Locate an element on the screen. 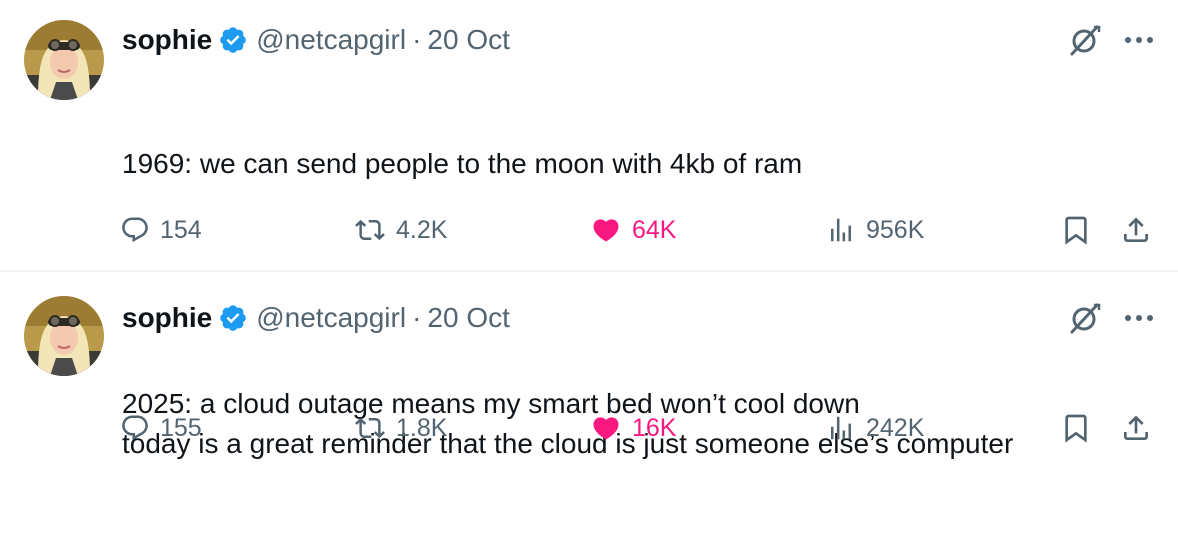 The width and height of the screenshot is (1178, 544). views-button: 956K is located at coordinates (875, 230).